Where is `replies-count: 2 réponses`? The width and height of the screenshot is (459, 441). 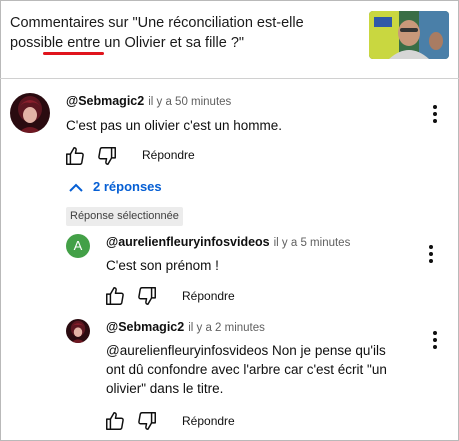 replies-count: 2 réponses is located at coordinates (127, 186).